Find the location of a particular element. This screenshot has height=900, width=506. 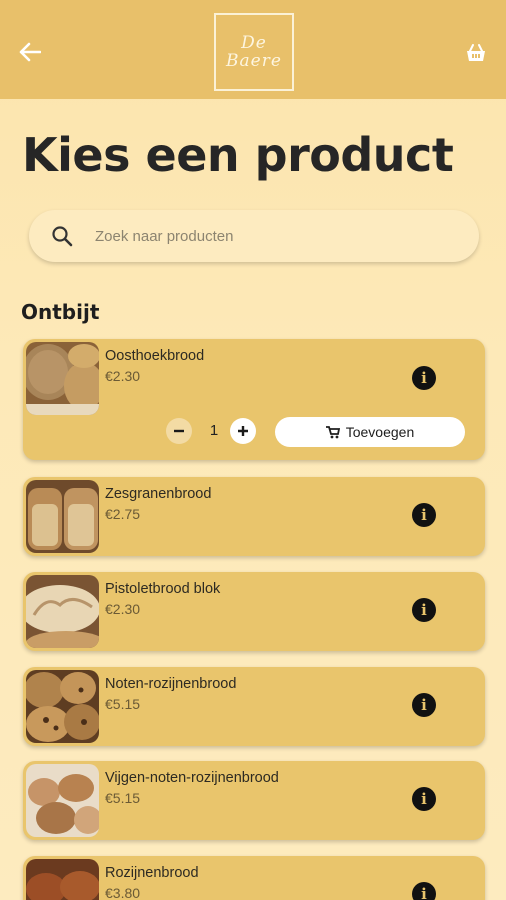

add-button-label: Toevoegen is located at coordinates (380, 432).